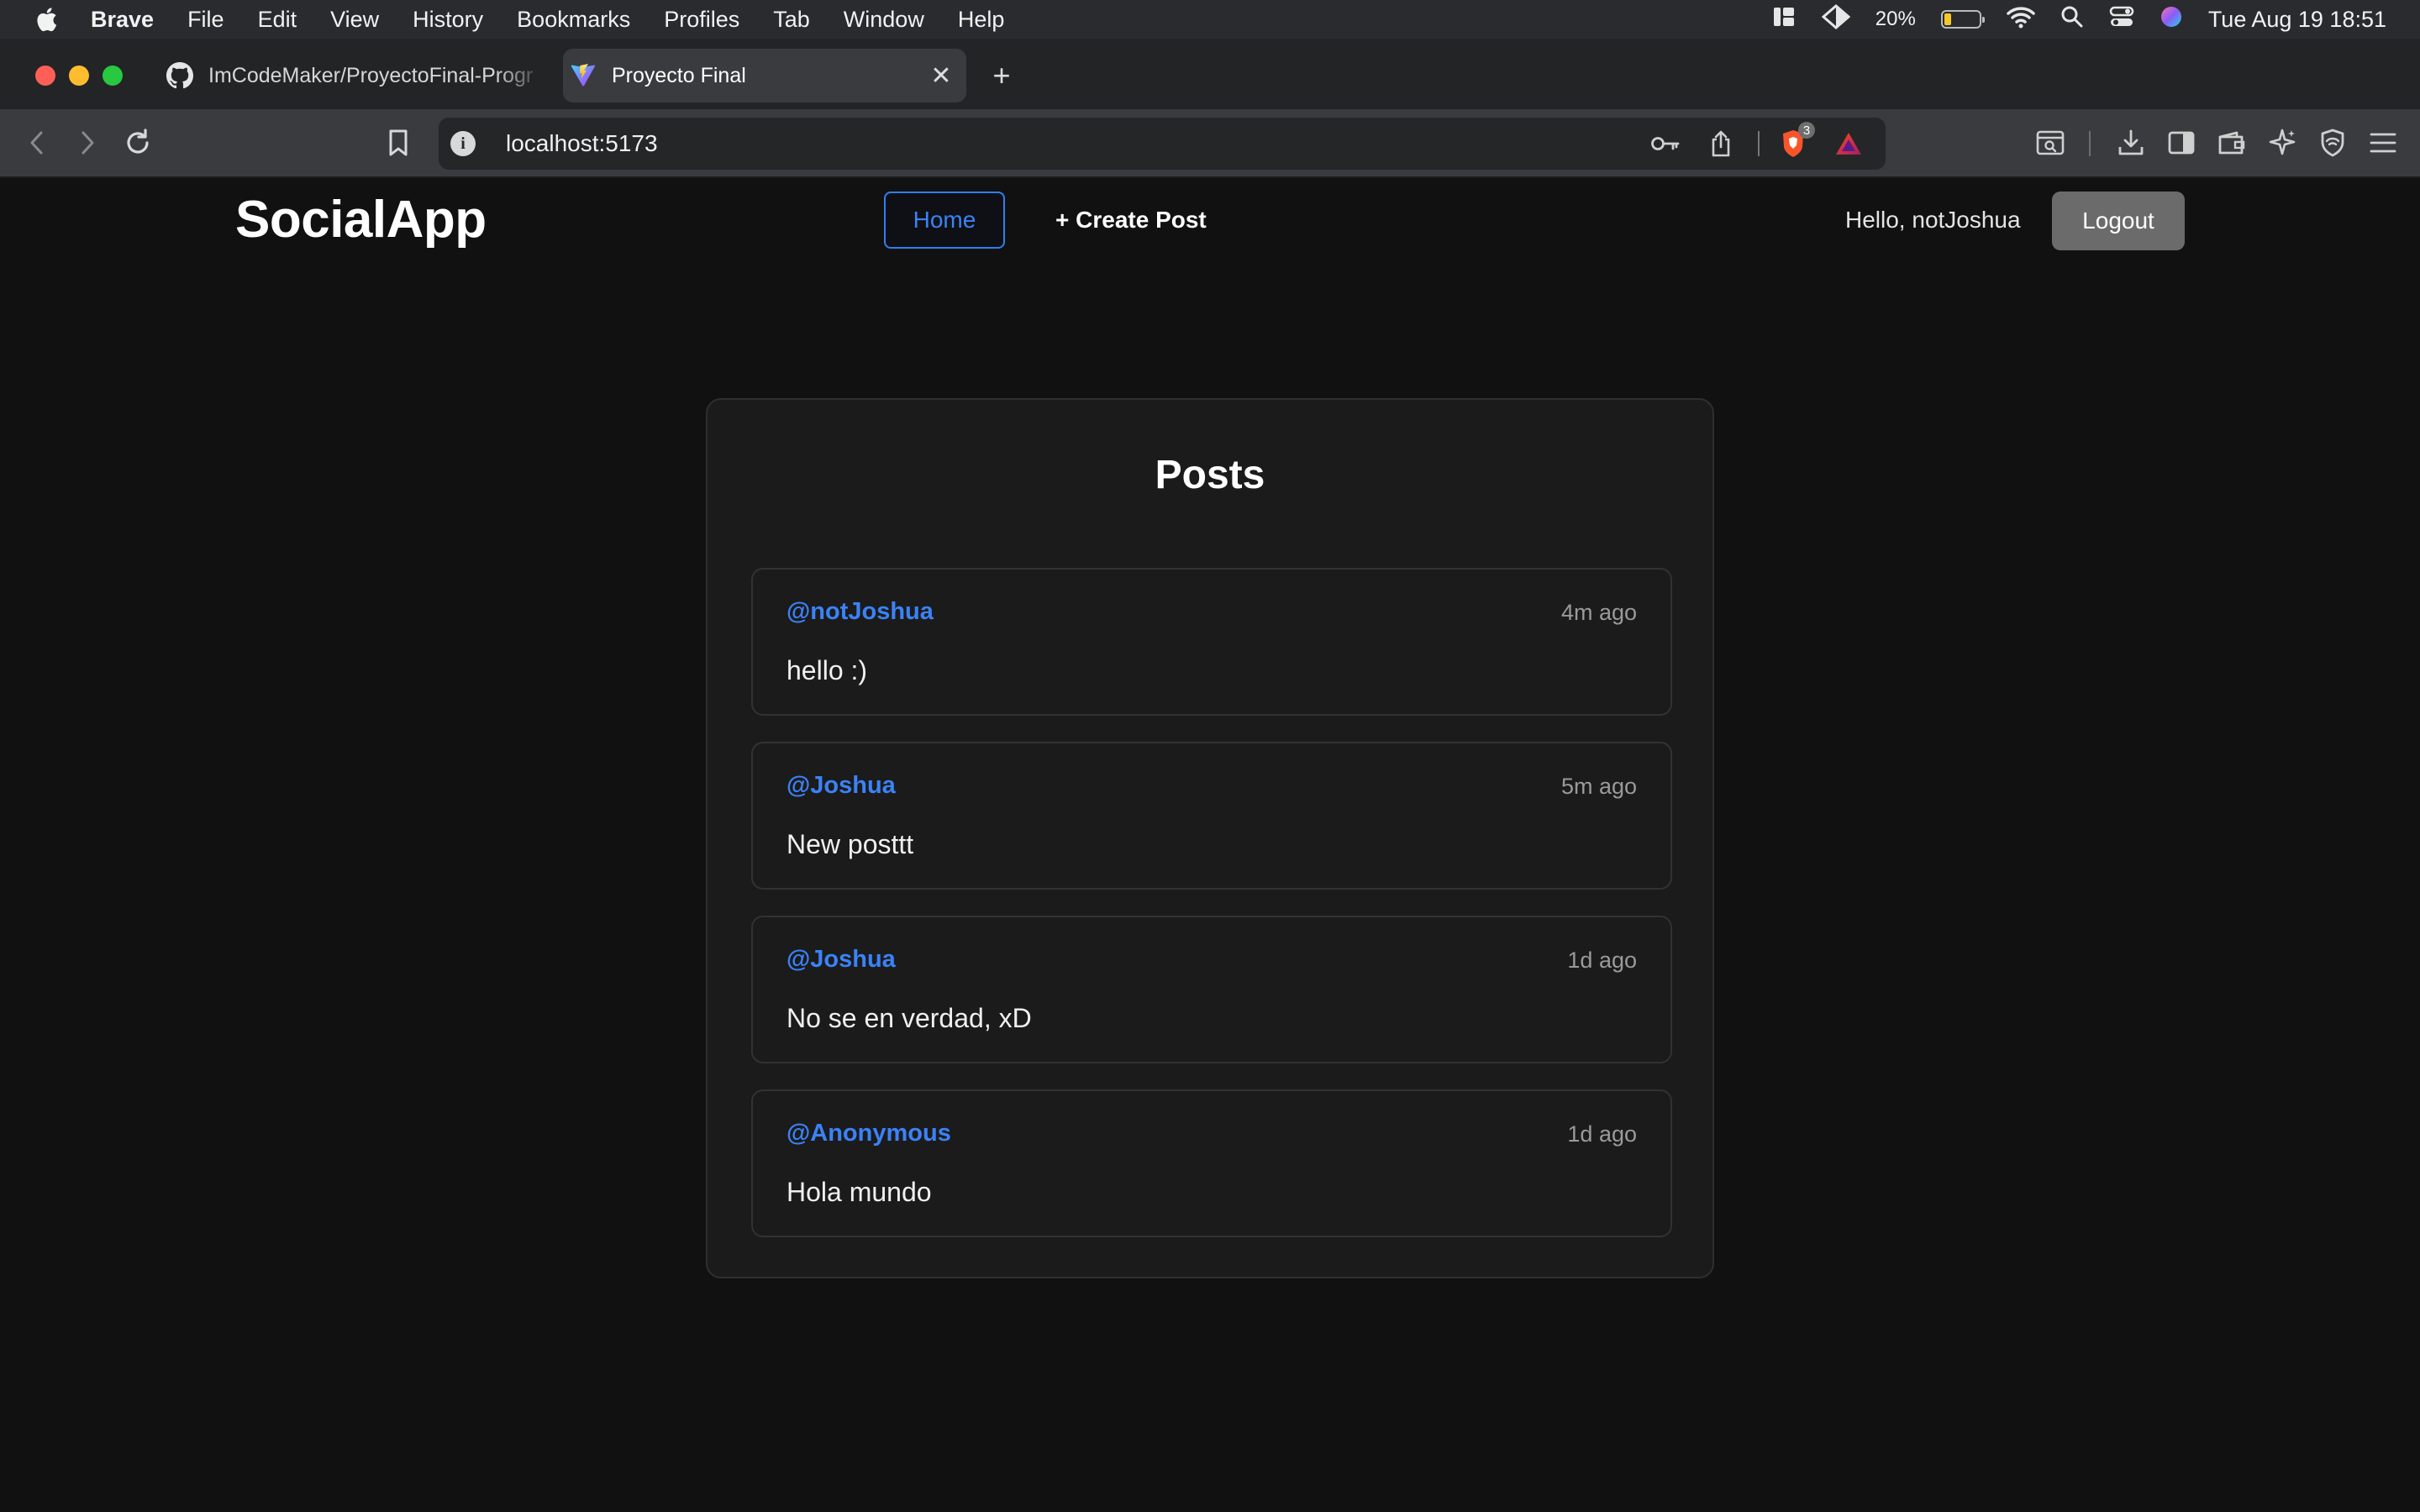 This screenshot has width=2420, height=1512. I want to click on share-icon, so click(1720, 143).